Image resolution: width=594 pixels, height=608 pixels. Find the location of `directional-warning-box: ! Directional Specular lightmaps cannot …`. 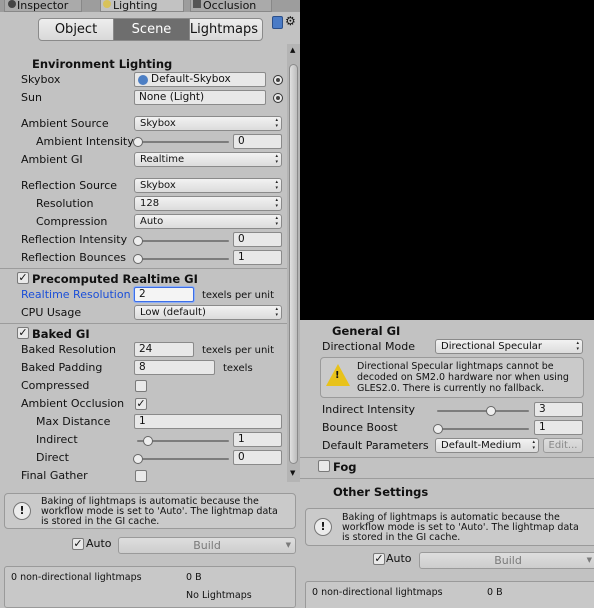

directional-warning-box: ! Directional Specular lightmaps cannot … is located at coordinates (452, 377).